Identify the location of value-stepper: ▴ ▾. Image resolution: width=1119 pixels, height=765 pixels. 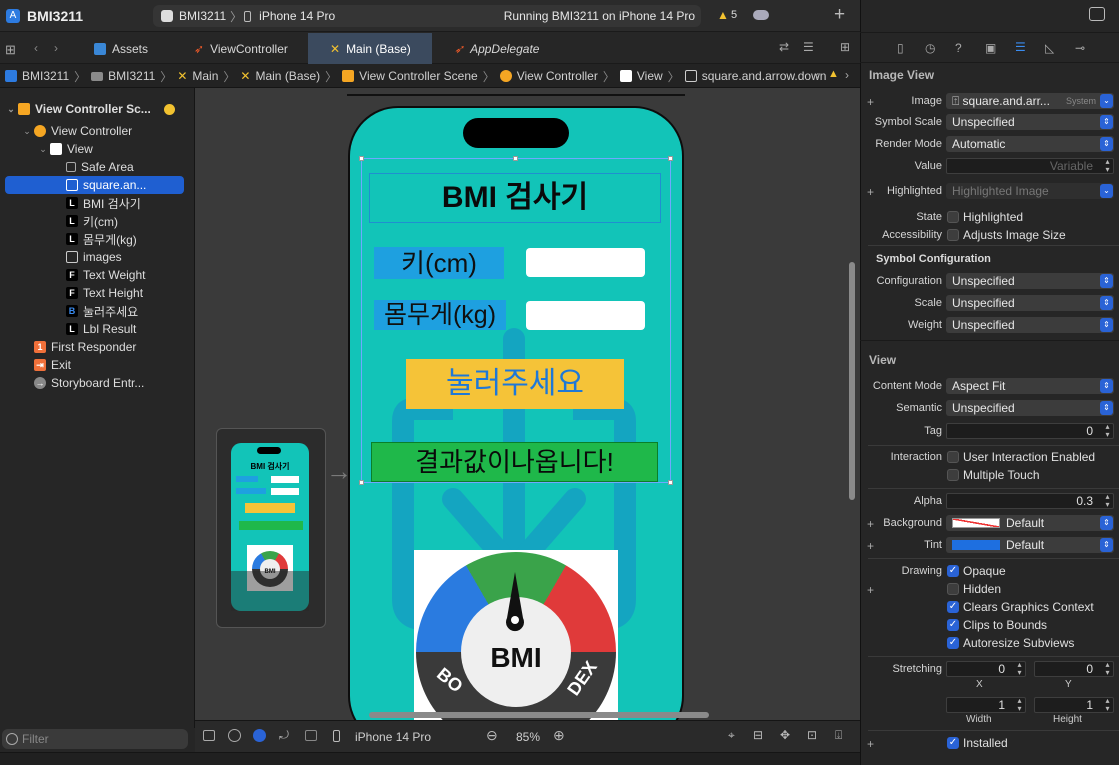
(1107, 166).